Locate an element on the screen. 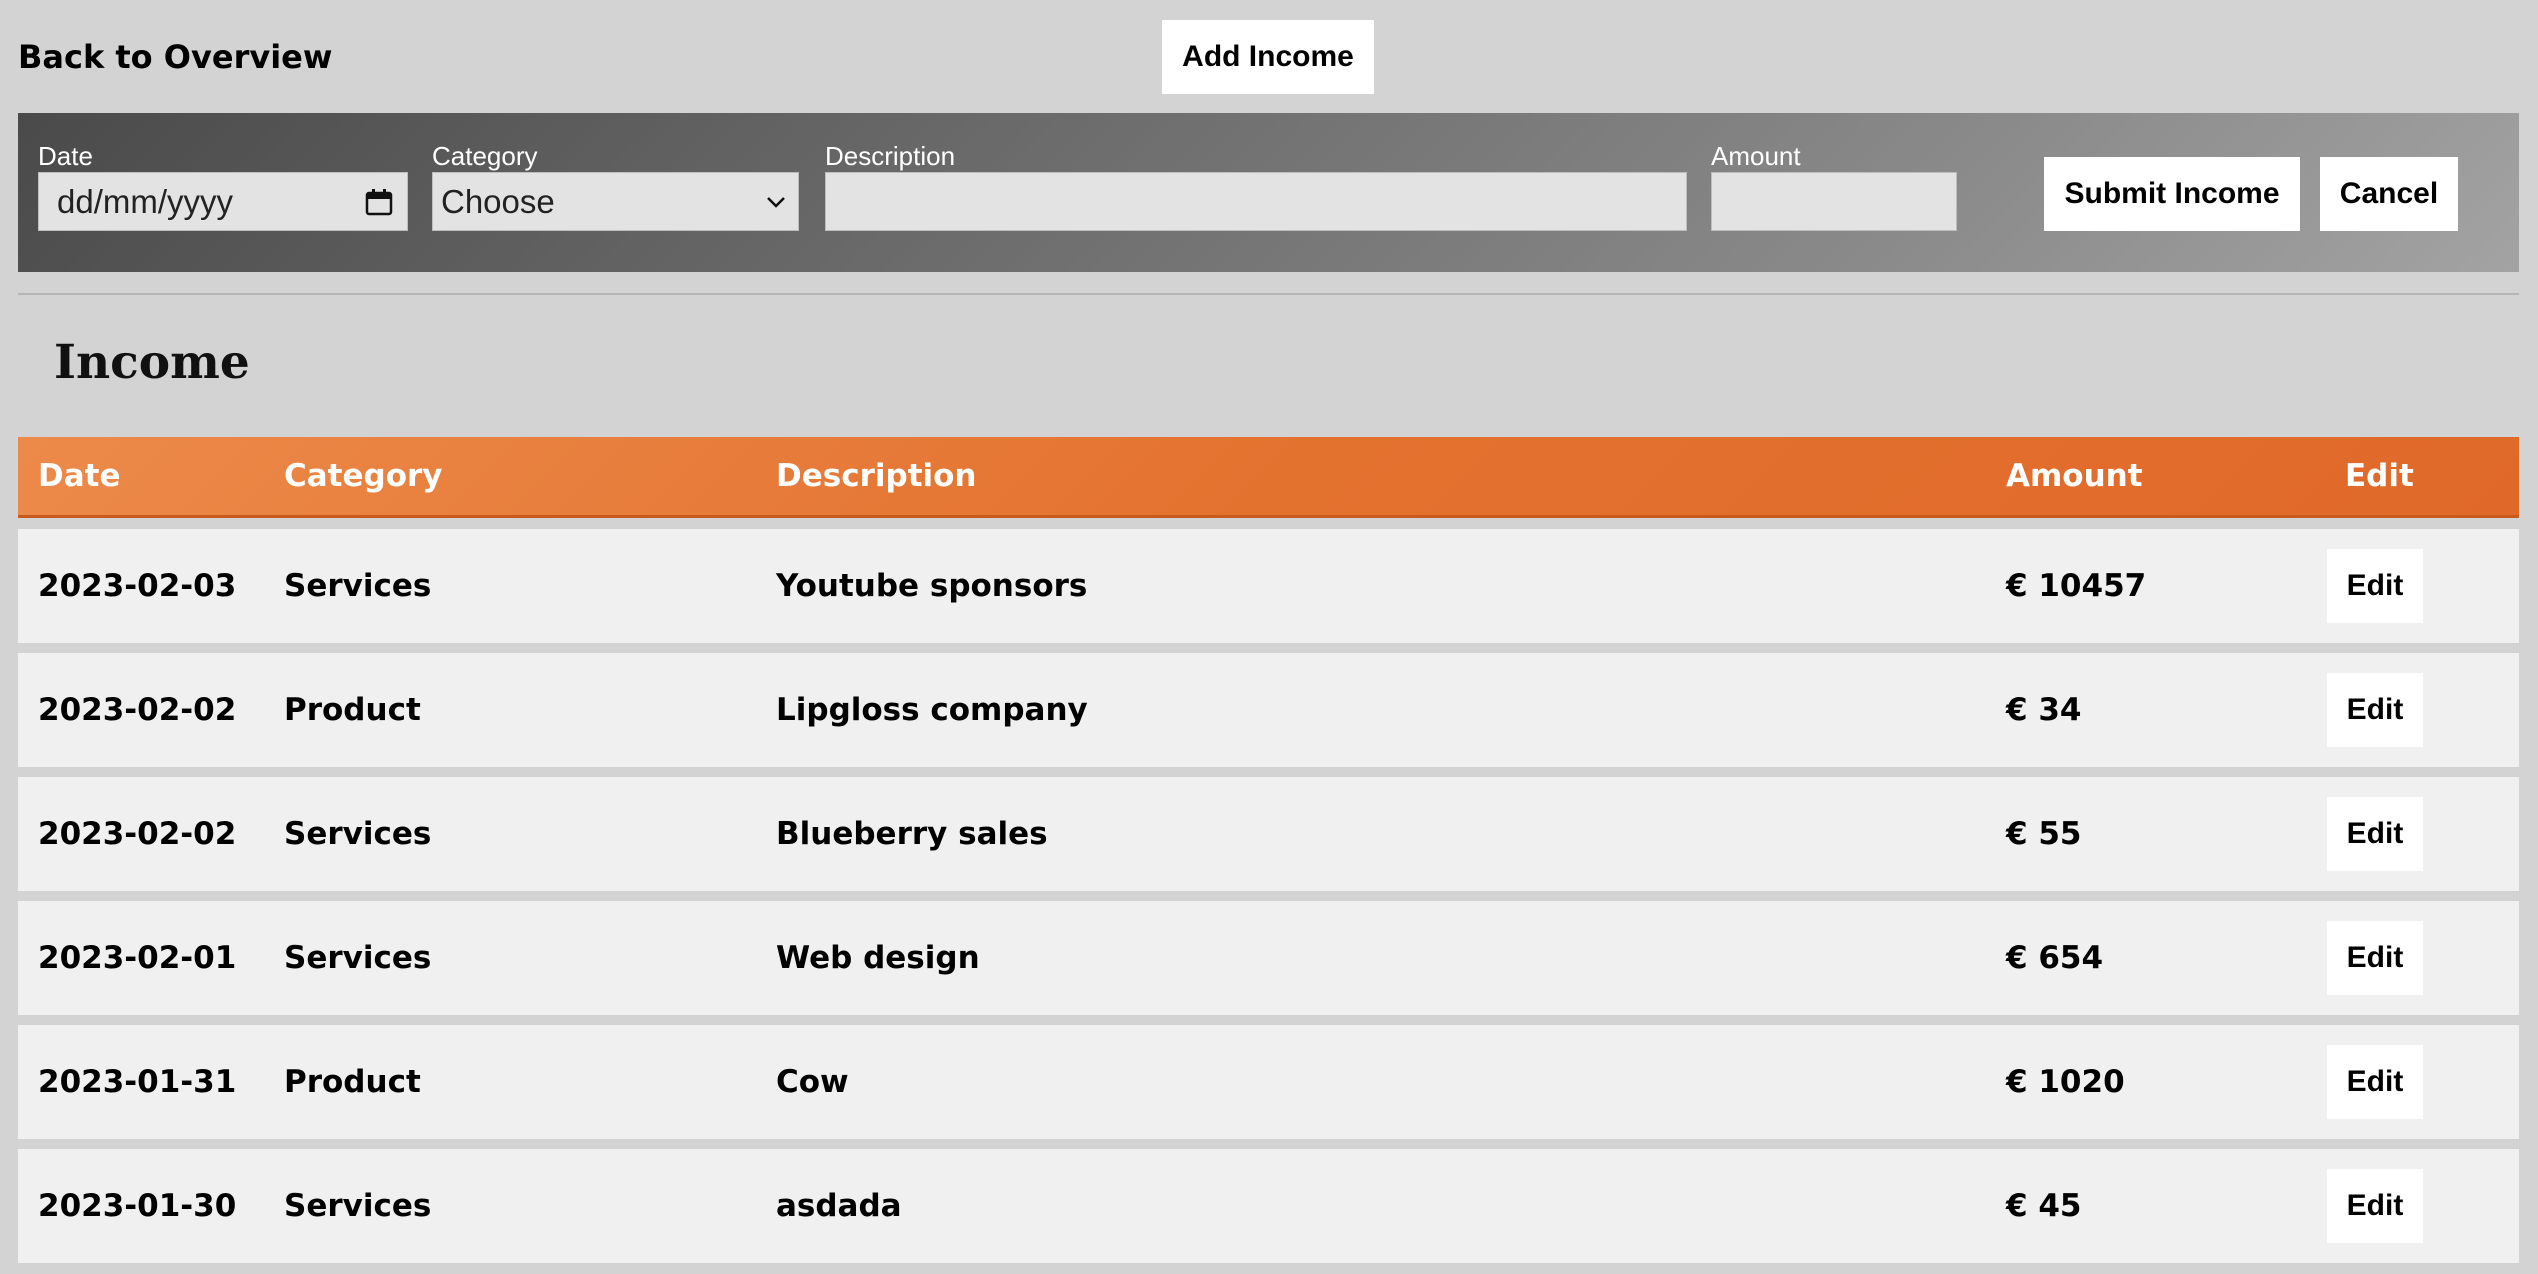  description-input is located at coordinates (1256, 201).